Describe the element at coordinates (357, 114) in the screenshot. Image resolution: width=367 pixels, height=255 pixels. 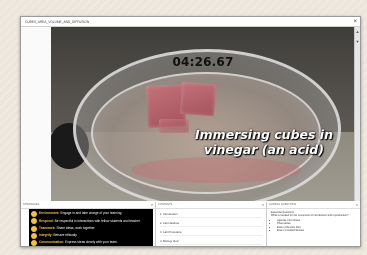
I see `right-scroll-rail: ▲ ▼` at that location.